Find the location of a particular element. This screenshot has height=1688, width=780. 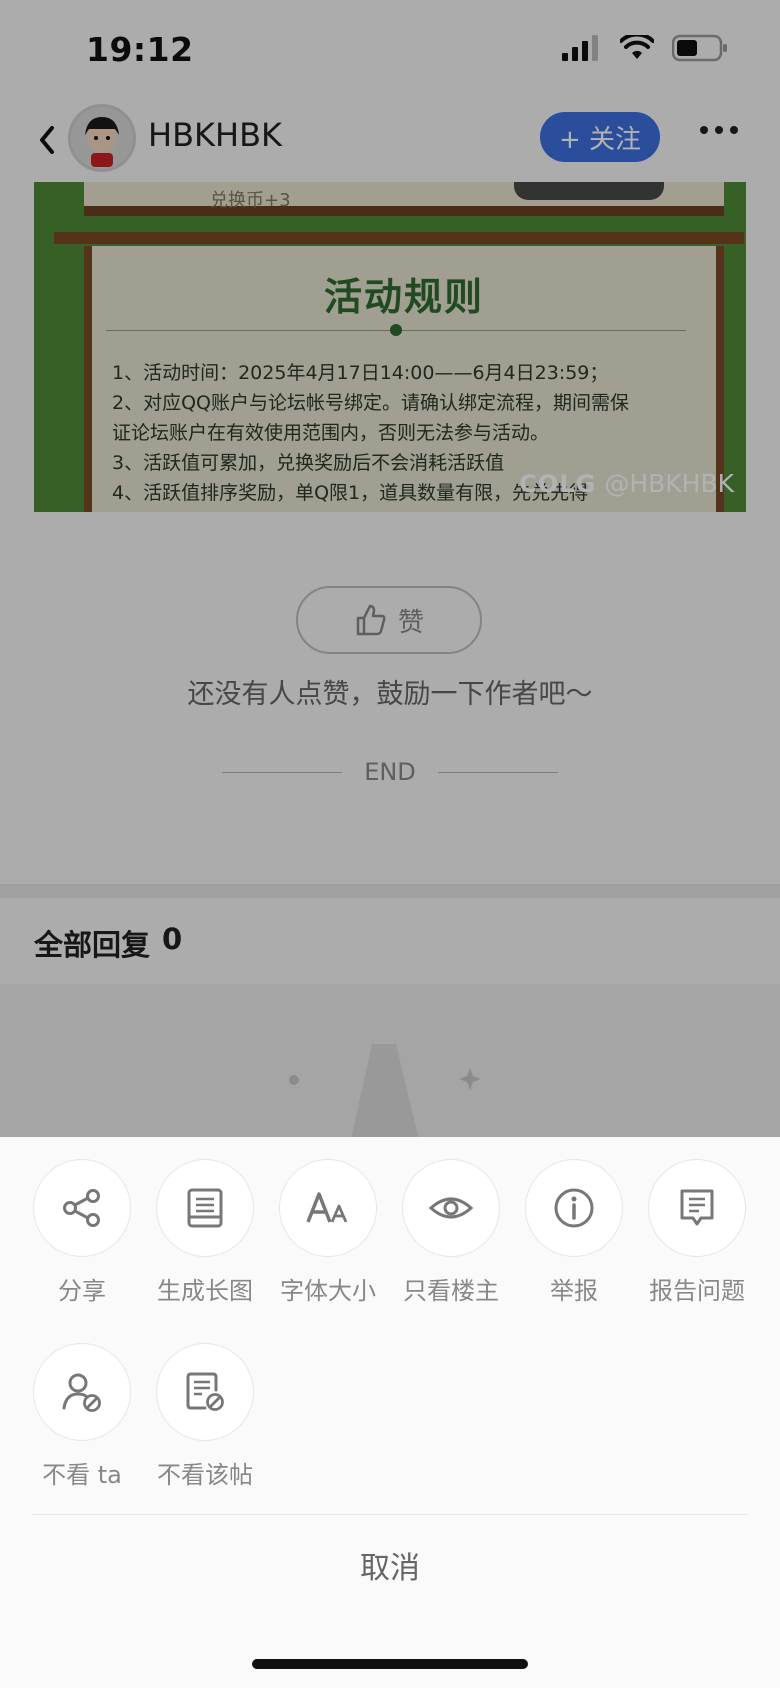

report-issue-action: 报告问题 is located at coordinates (697, 1232).